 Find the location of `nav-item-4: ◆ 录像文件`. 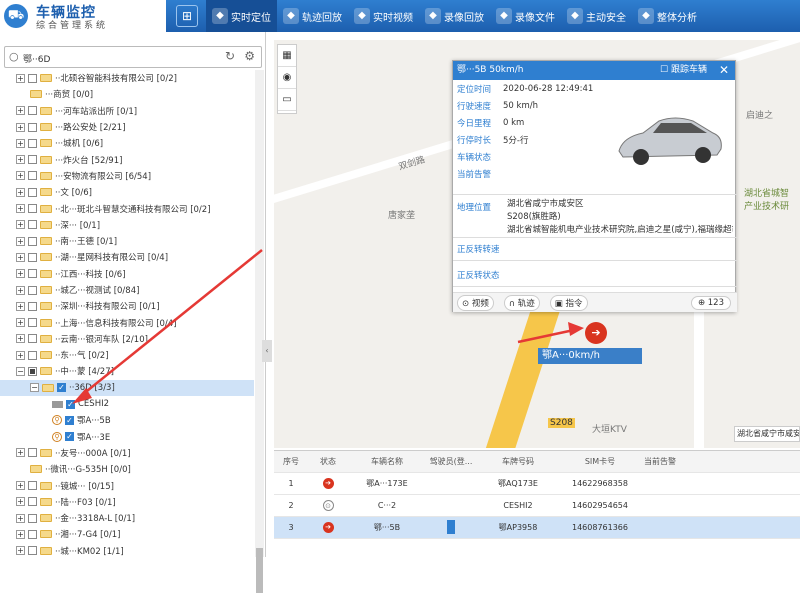

nav-item-4: ◆ 录像文件 is located at coordinates (525, 16).